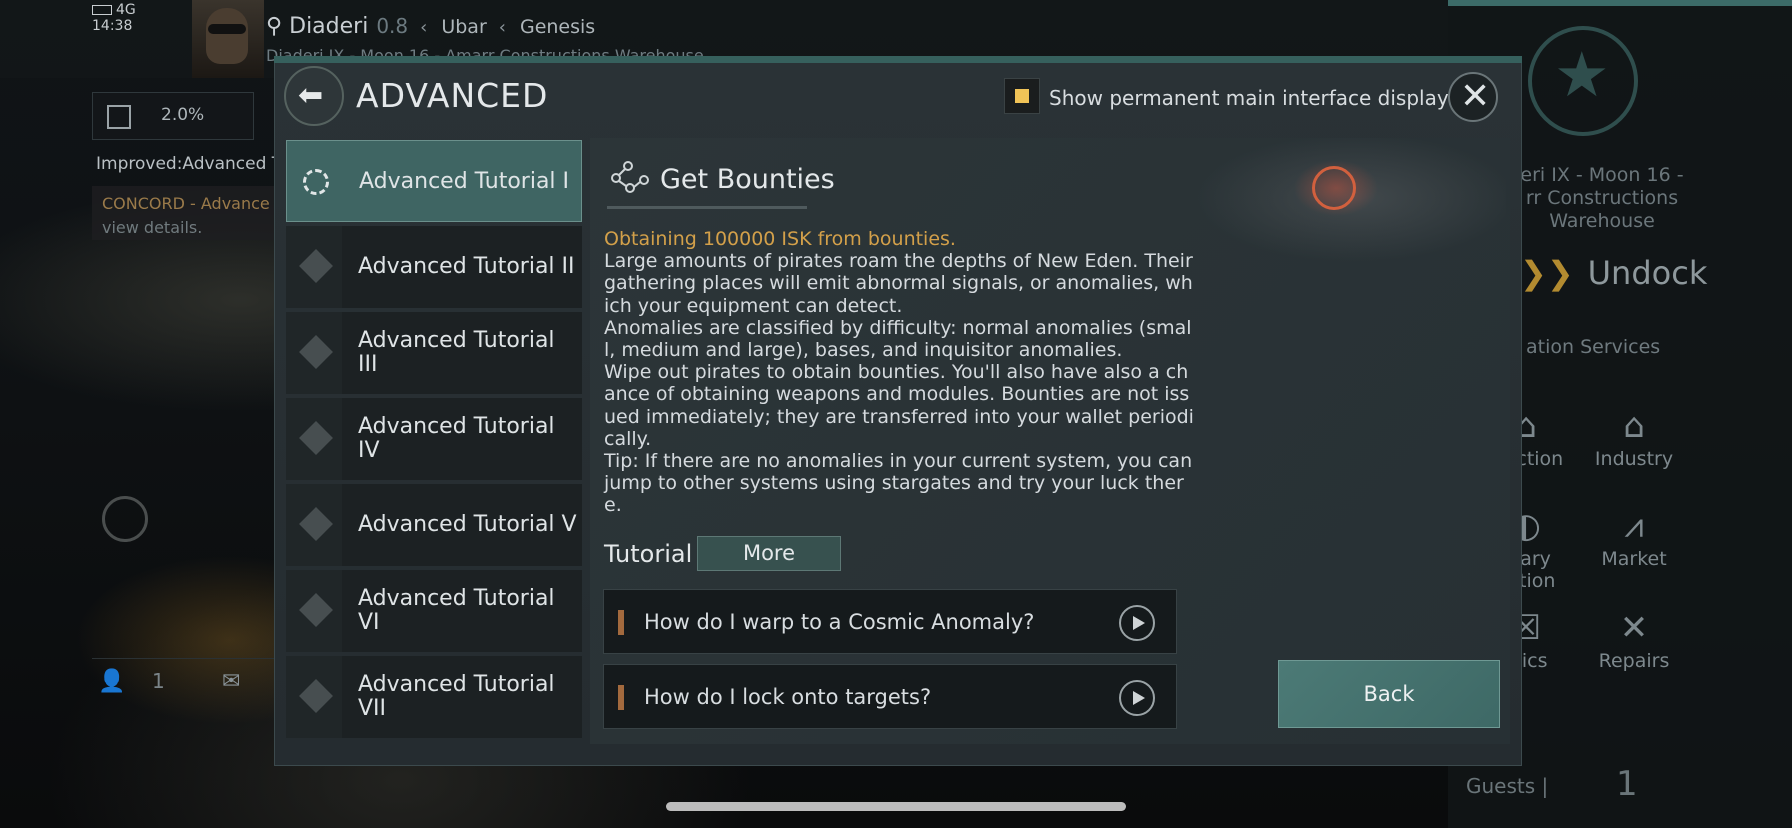 The image size is (1792, 828). I want to click on section-title: Get Bounties, so click(747, 179).